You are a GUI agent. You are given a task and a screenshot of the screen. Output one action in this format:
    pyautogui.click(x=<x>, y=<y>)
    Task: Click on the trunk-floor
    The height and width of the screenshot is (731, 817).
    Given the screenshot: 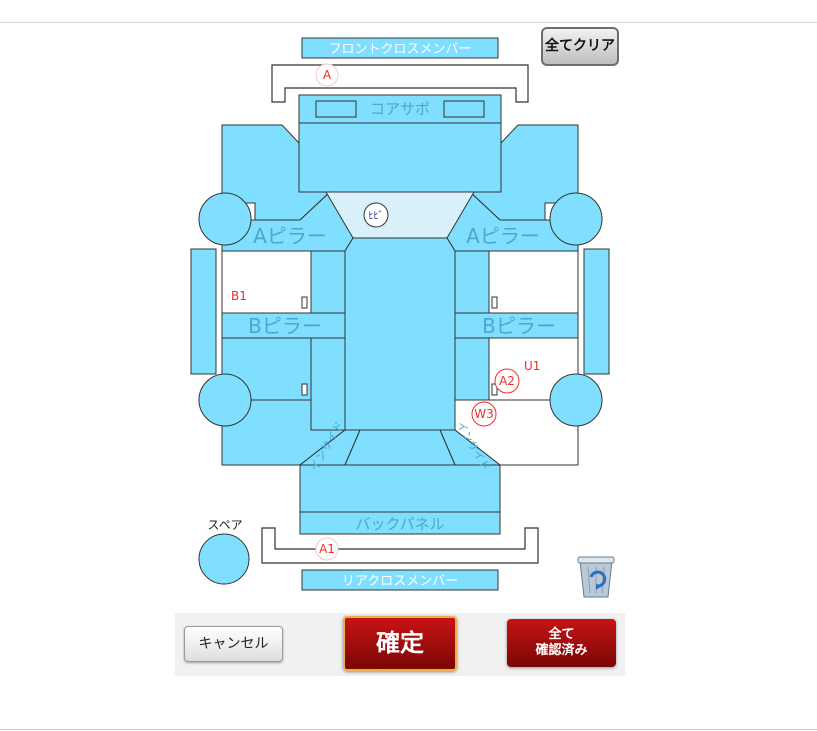 What is the action you would take?
    pyautogui.click(x=400, y=488)
    